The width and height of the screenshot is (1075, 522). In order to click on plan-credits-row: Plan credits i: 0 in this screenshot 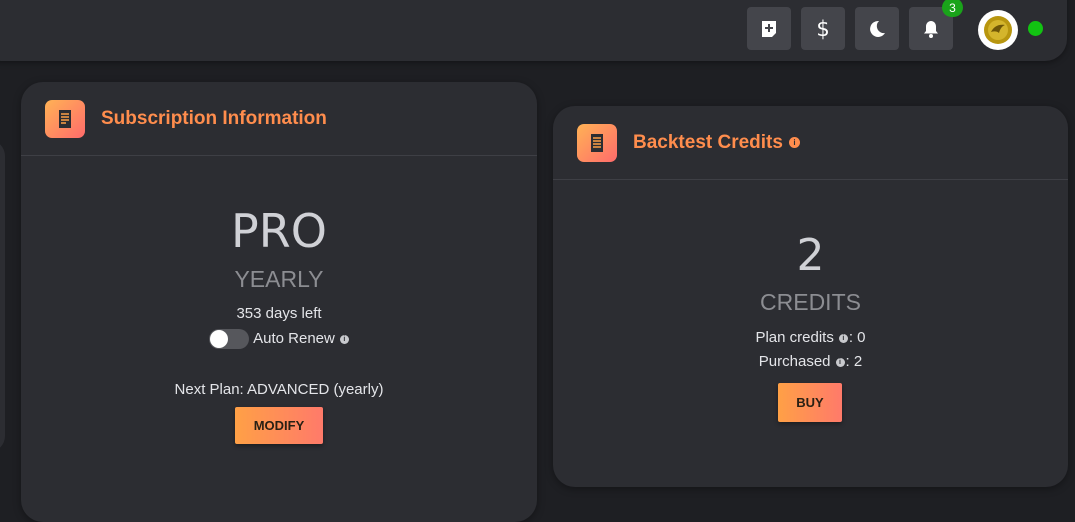, I will do `click(810, 337)`.